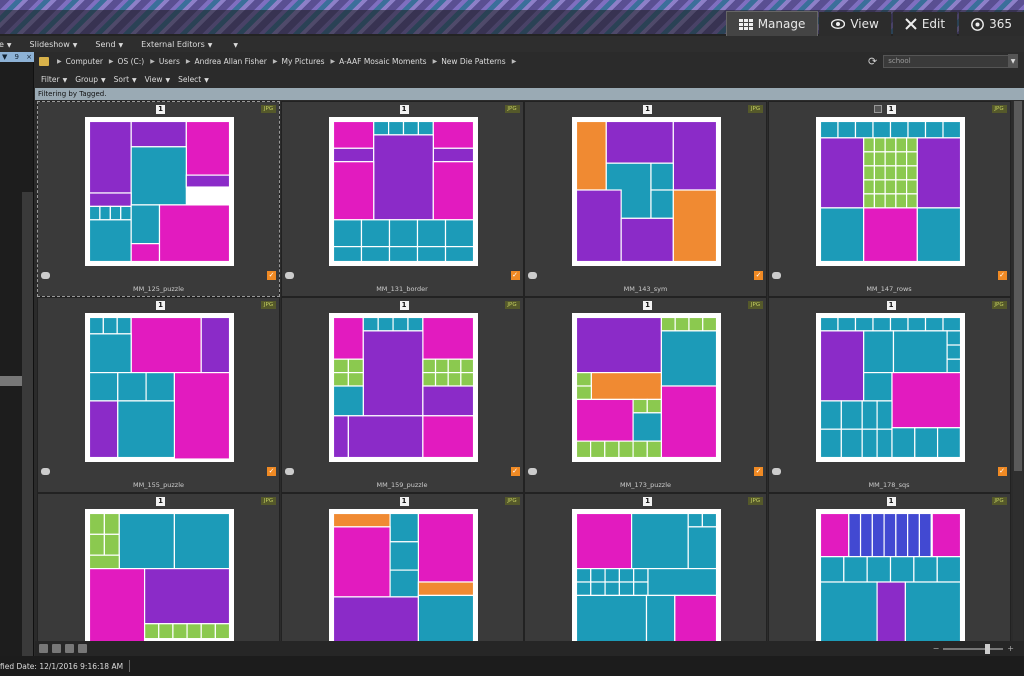 The width and height of the screenshot is (1024, 676). What do you see at coordinates (90, 79) in the screenshot?
I see `toolbar-group-menu: Group ▼` at bounding box center [90, 79].